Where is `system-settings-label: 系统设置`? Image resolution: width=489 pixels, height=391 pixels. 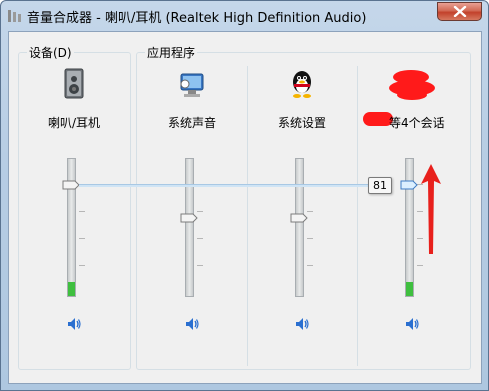
system-settings-label: 系统设置 is located at coordinates (301, 123).